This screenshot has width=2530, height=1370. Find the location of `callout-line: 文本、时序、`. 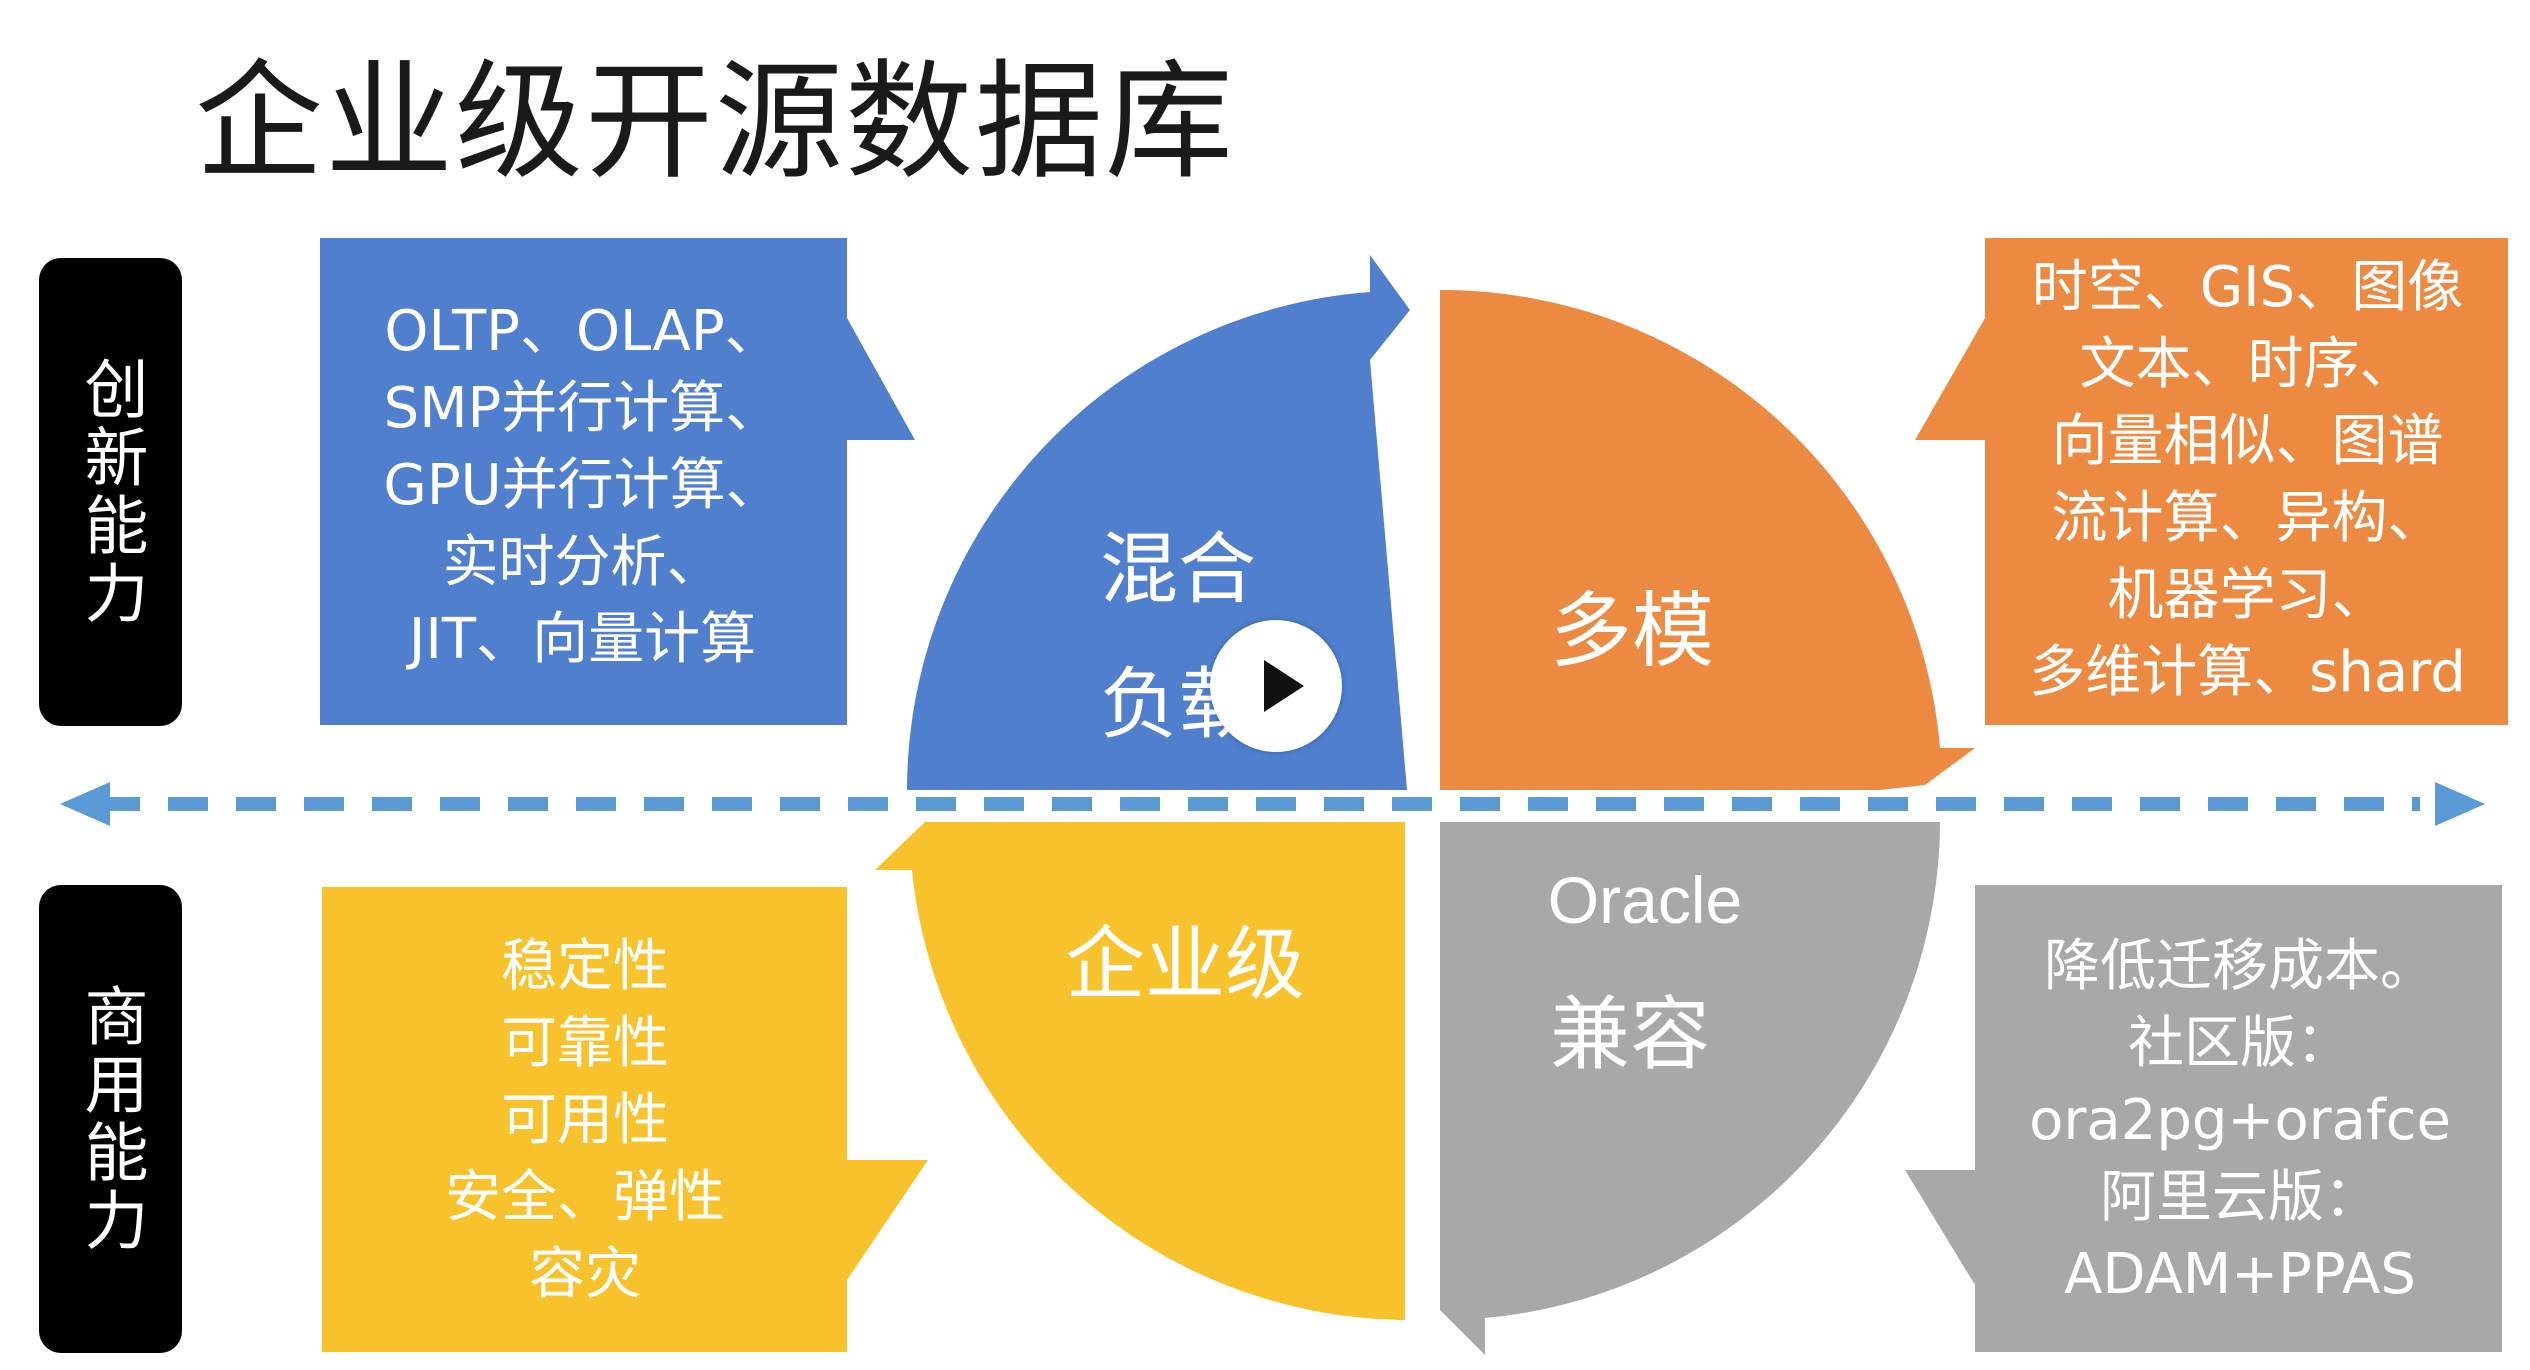

callout-line: 文本、时序、 is located at coordinates (2247, 364).